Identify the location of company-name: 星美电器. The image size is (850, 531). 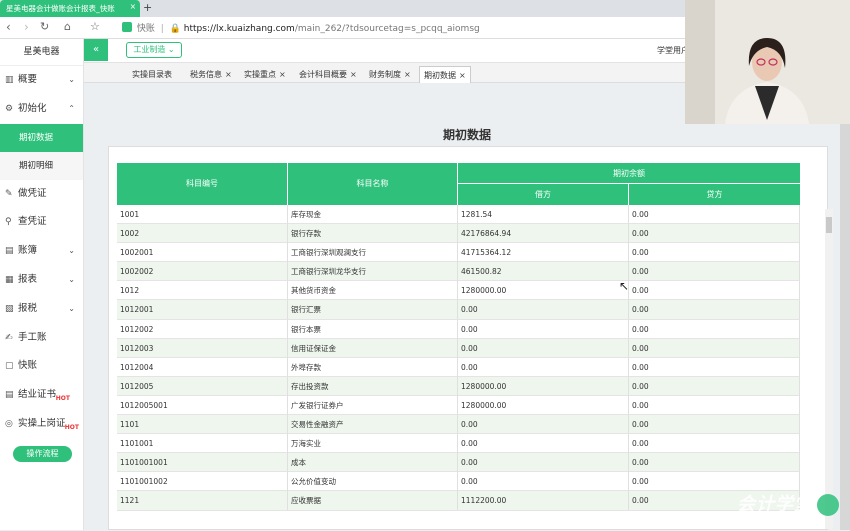
(41, 52).